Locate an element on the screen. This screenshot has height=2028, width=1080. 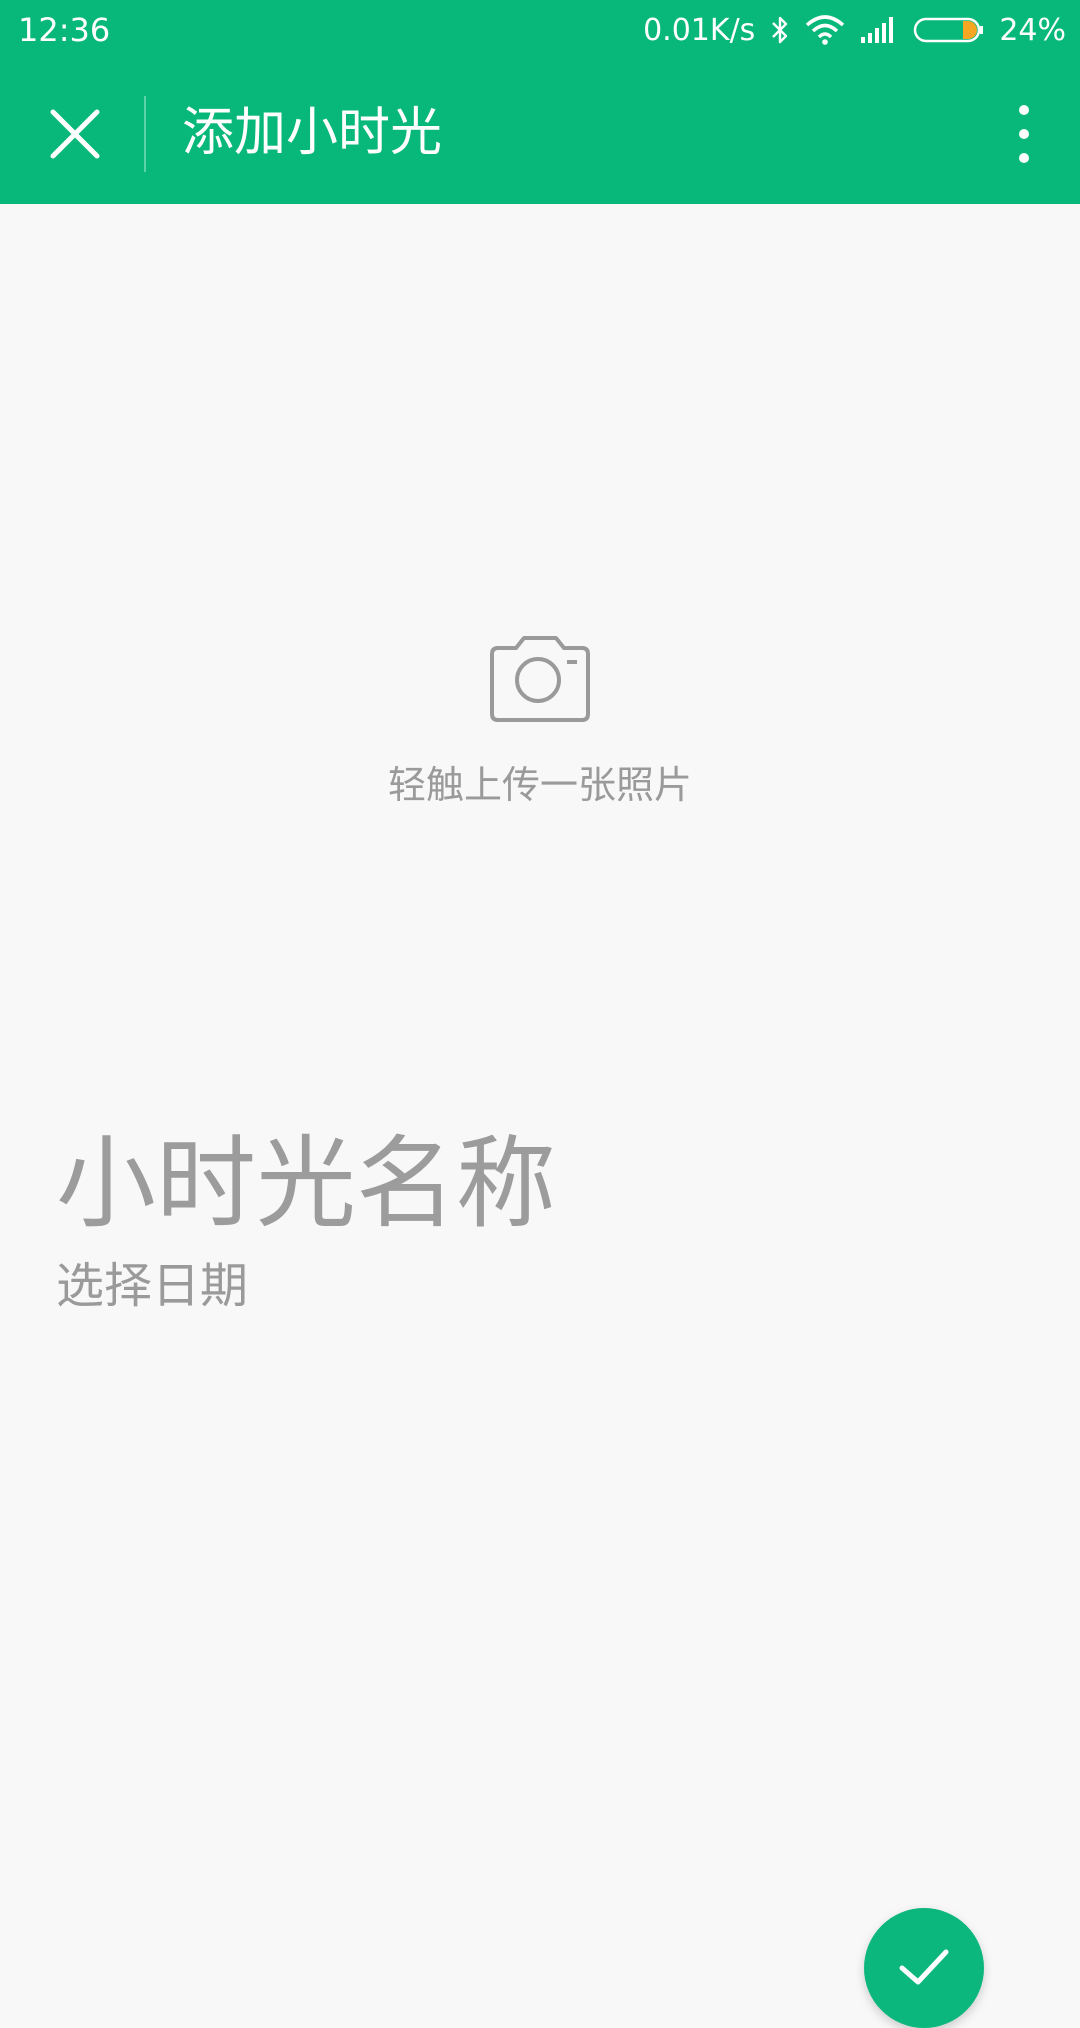
close-button is located at coordinates (75, 134).